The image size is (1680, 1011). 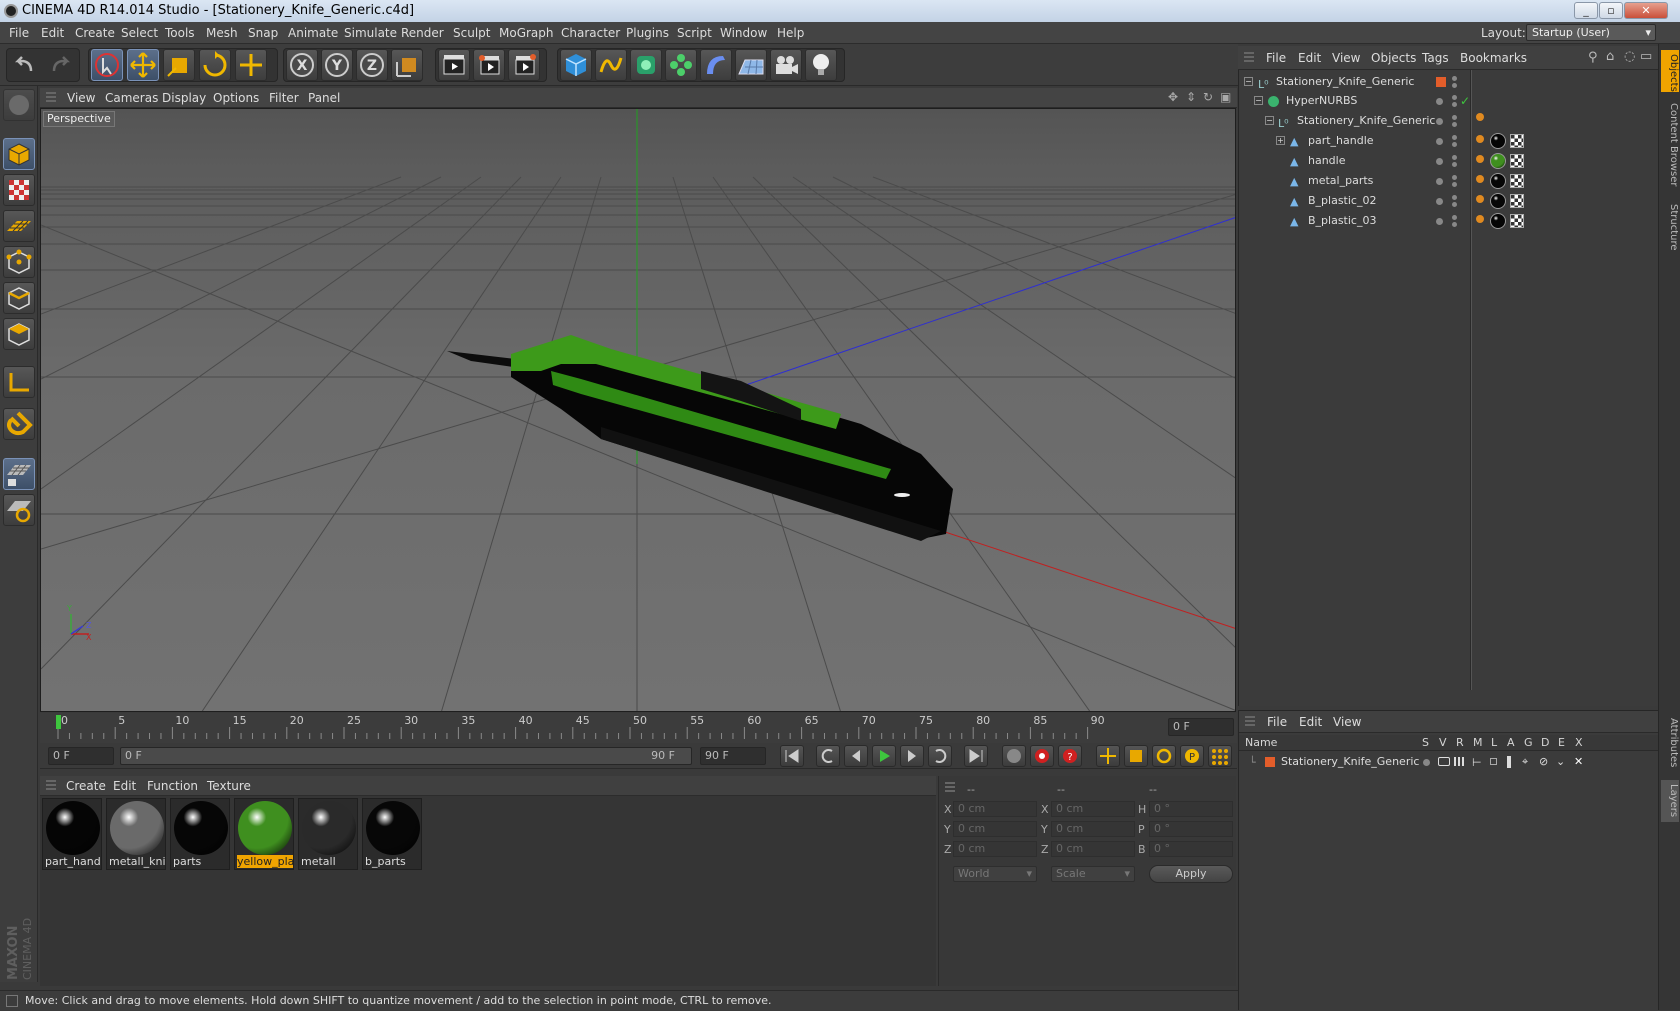 What do you see at coordinates (1042, 756) in the screenshot?
I see `autokeying-icon` at bounding box center [1042, 756].